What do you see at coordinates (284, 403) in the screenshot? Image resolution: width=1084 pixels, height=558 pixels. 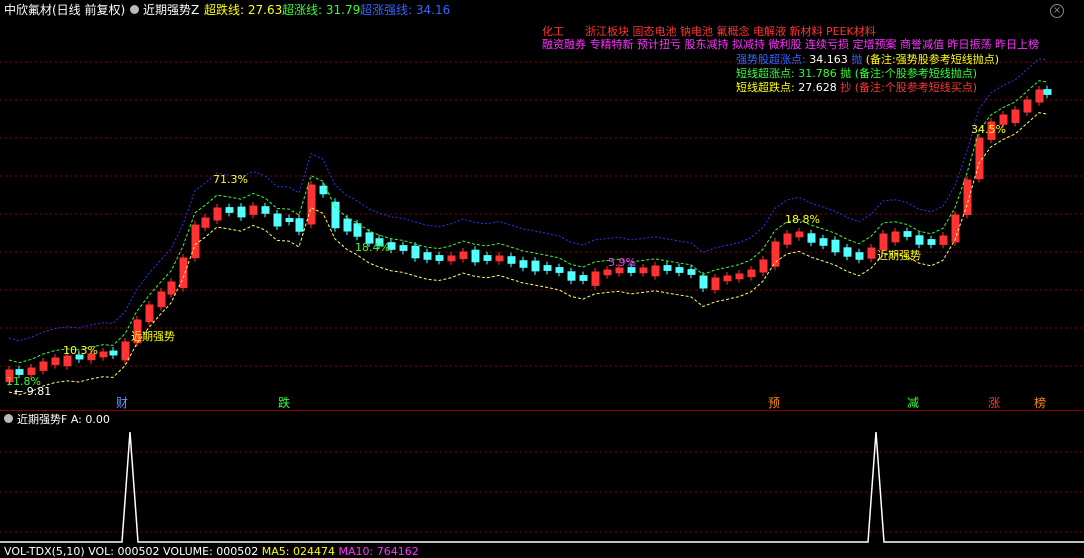 I see `event-tag: 跌` at bounding box center [284, 403].